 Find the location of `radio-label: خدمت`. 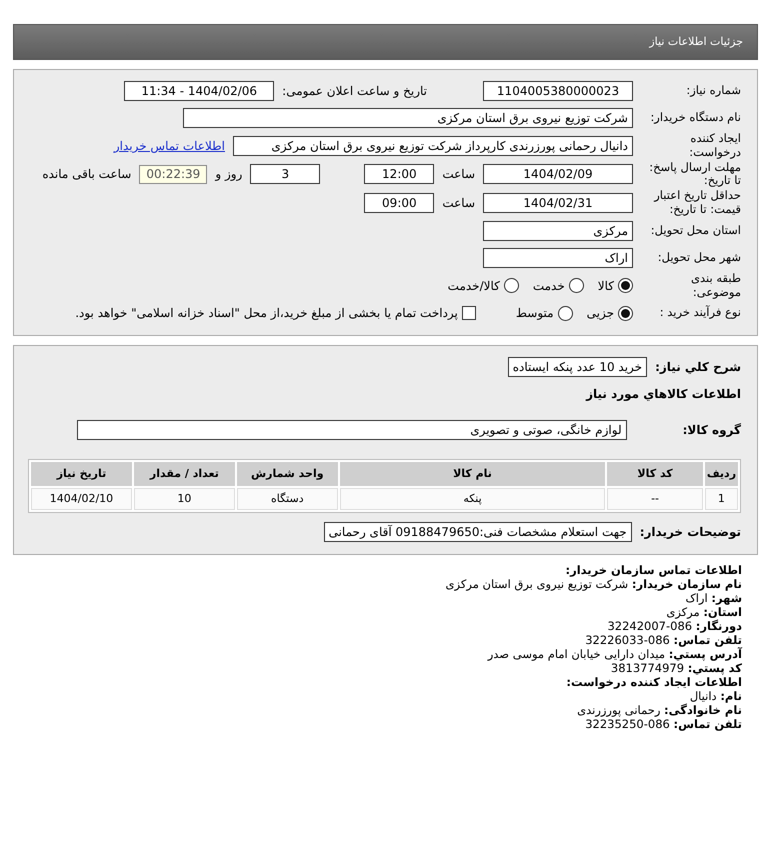

radio-label: خدمت is located at coordinates (548, 286).